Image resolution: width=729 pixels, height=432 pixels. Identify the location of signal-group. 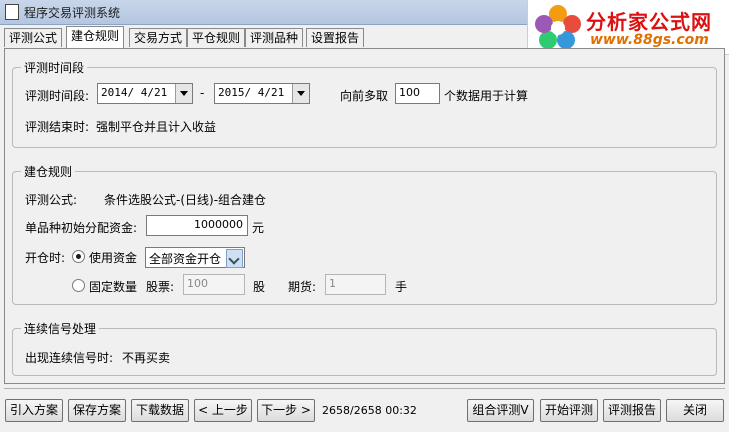
(364, 352).